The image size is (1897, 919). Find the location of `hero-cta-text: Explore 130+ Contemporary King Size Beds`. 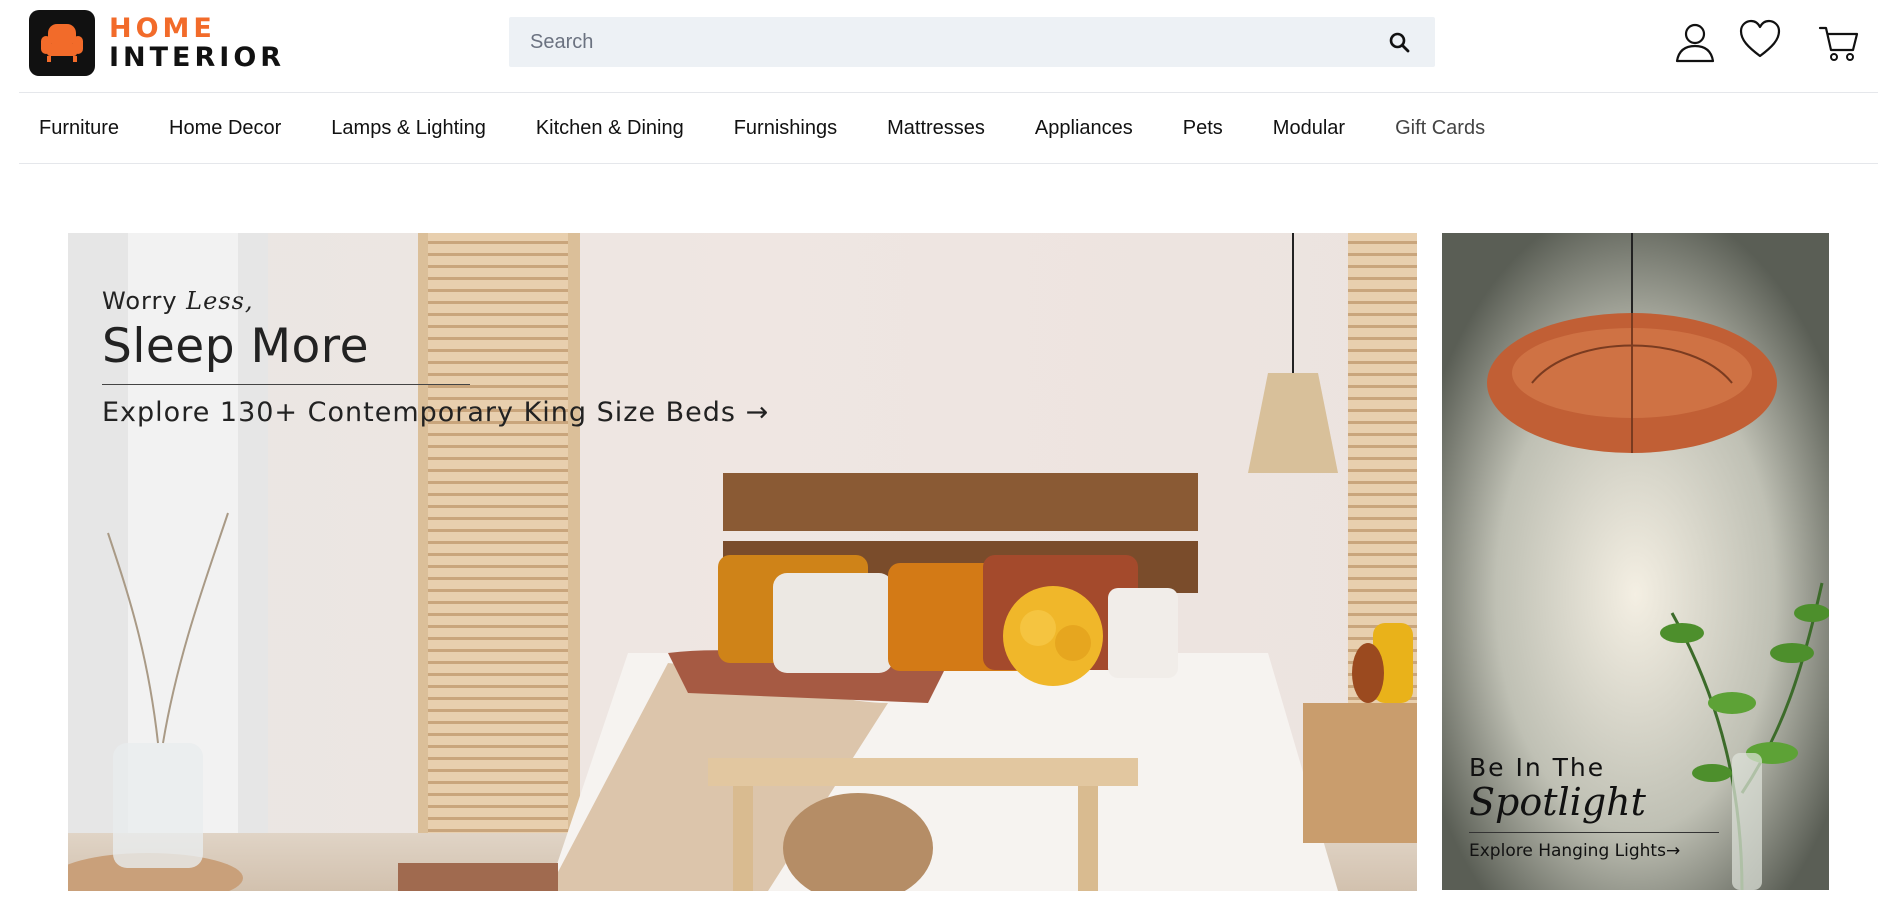

hero-cta-text: Explore 130+ Contemporary King Size Beds is located at coordinates (419, 412).